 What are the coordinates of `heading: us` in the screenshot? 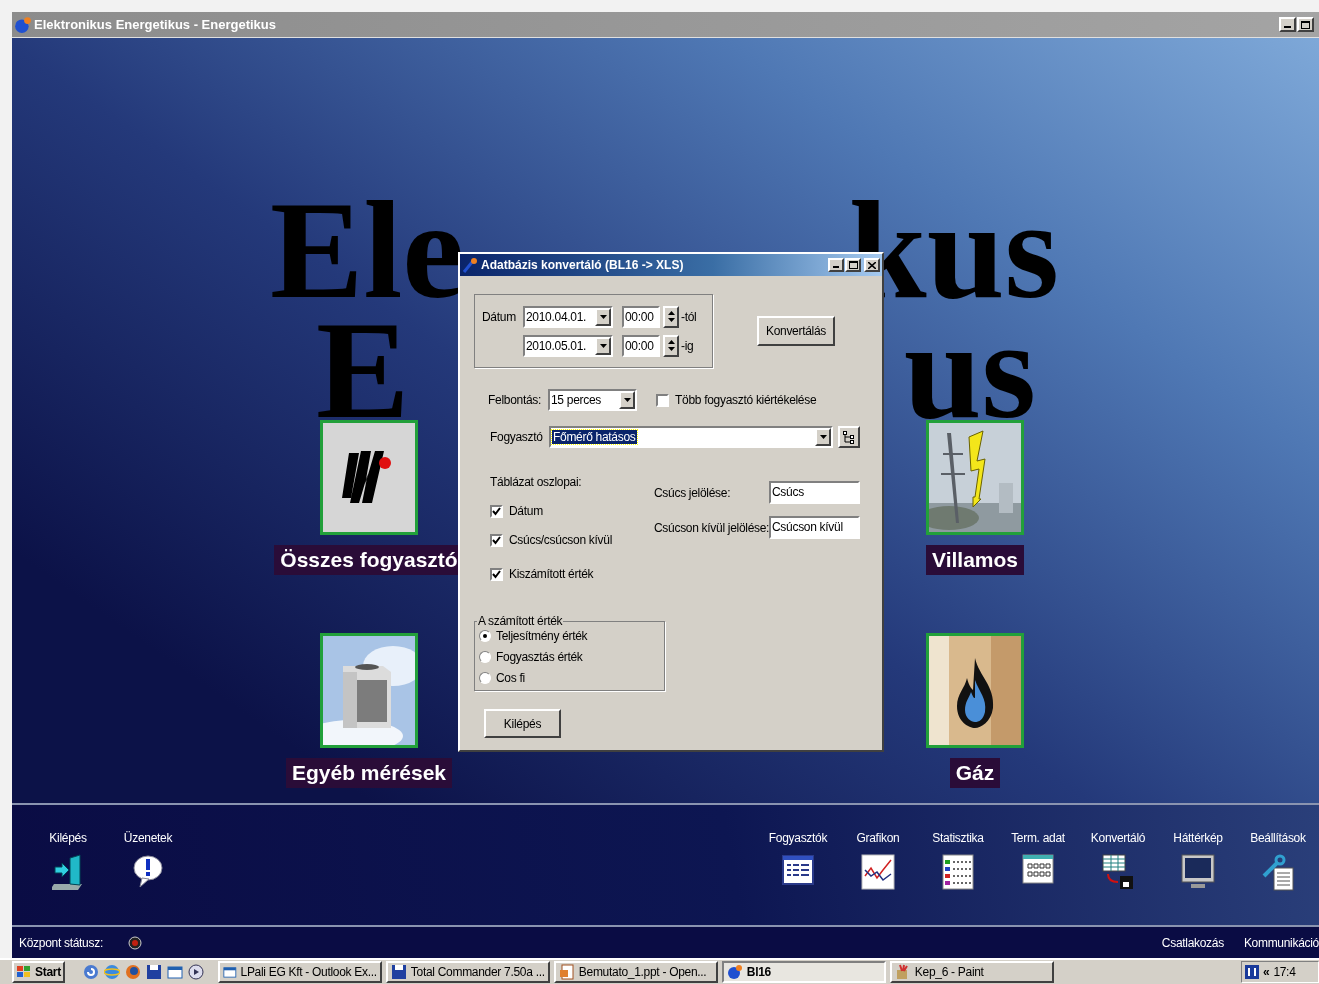 It's located at (969, 370).